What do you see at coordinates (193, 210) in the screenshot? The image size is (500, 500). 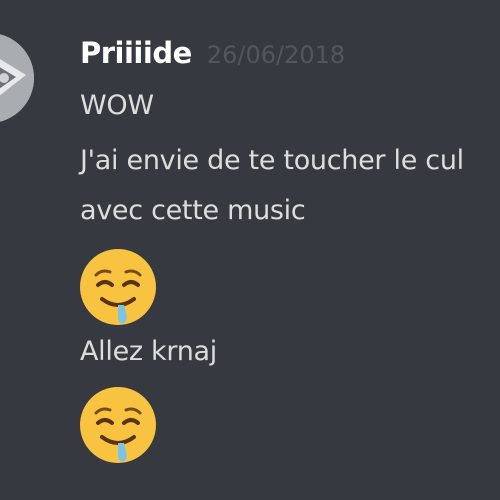 I see `message-line: avec cette music` at bounding box center [193, 210].